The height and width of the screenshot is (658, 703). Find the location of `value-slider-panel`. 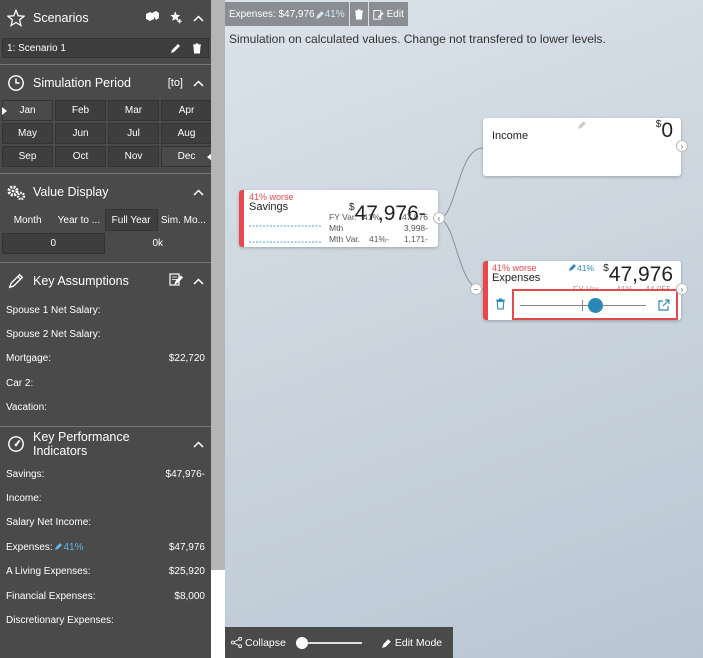

value-slider-panel is located at coordinates (595, 304).